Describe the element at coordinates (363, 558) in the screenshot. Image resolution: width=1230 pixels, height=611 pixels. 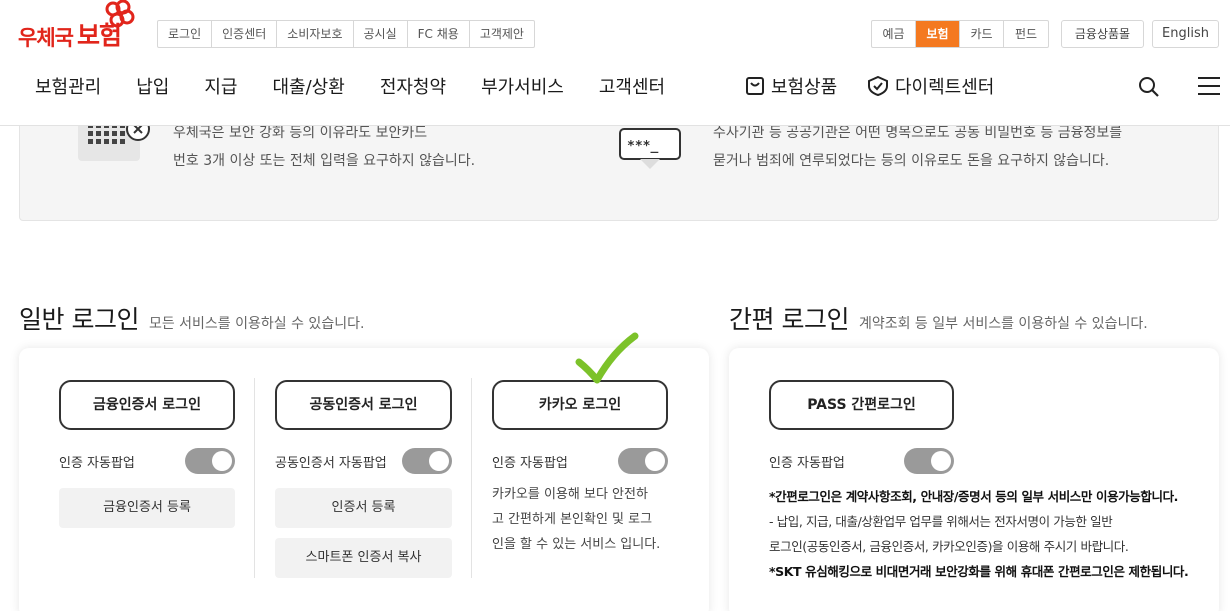
I see `copy-smartphone-cert-button: 스마트폰 인증서 복사` at that location.